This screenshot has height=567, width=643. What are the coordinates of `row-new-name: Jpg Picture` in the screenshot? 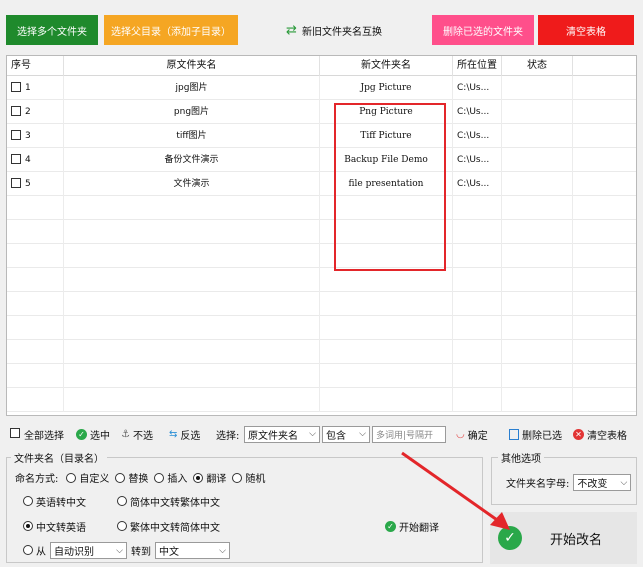 It's located at (386, 88).